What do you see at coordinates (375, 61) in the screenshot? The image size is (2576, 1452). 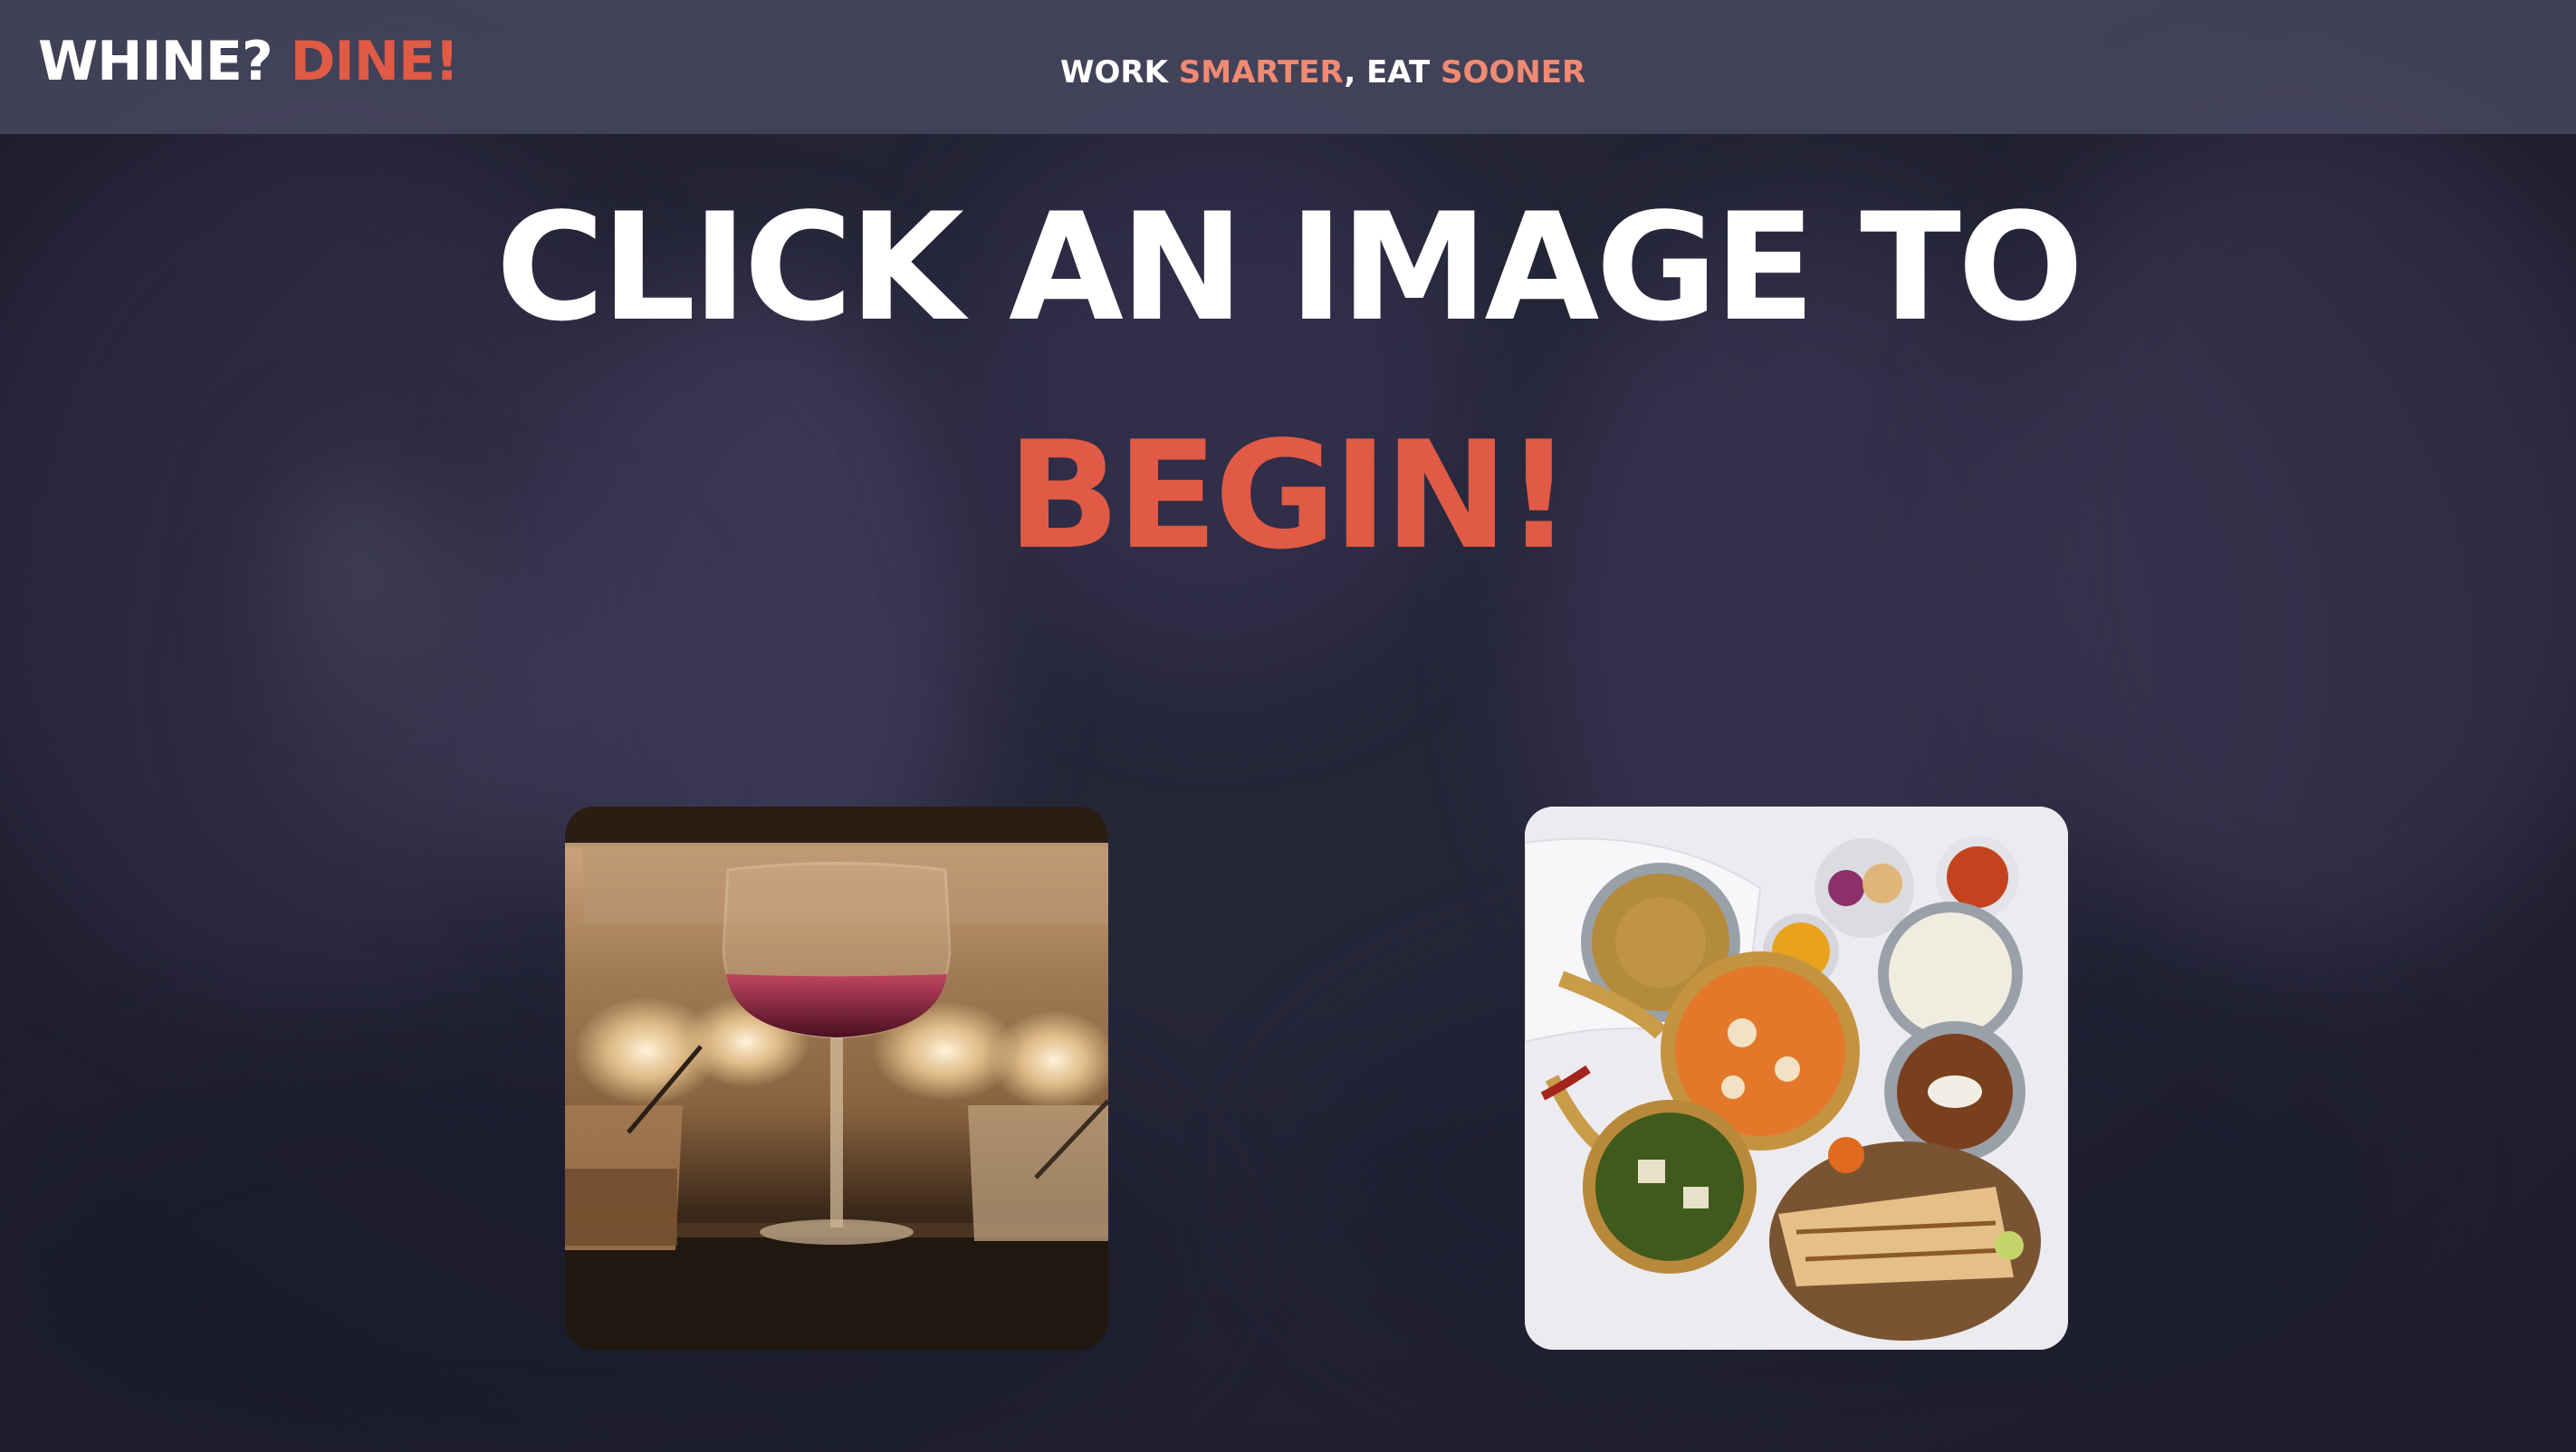 I see `logo-text-dine: DINE!` at bounding box center [375, 61].